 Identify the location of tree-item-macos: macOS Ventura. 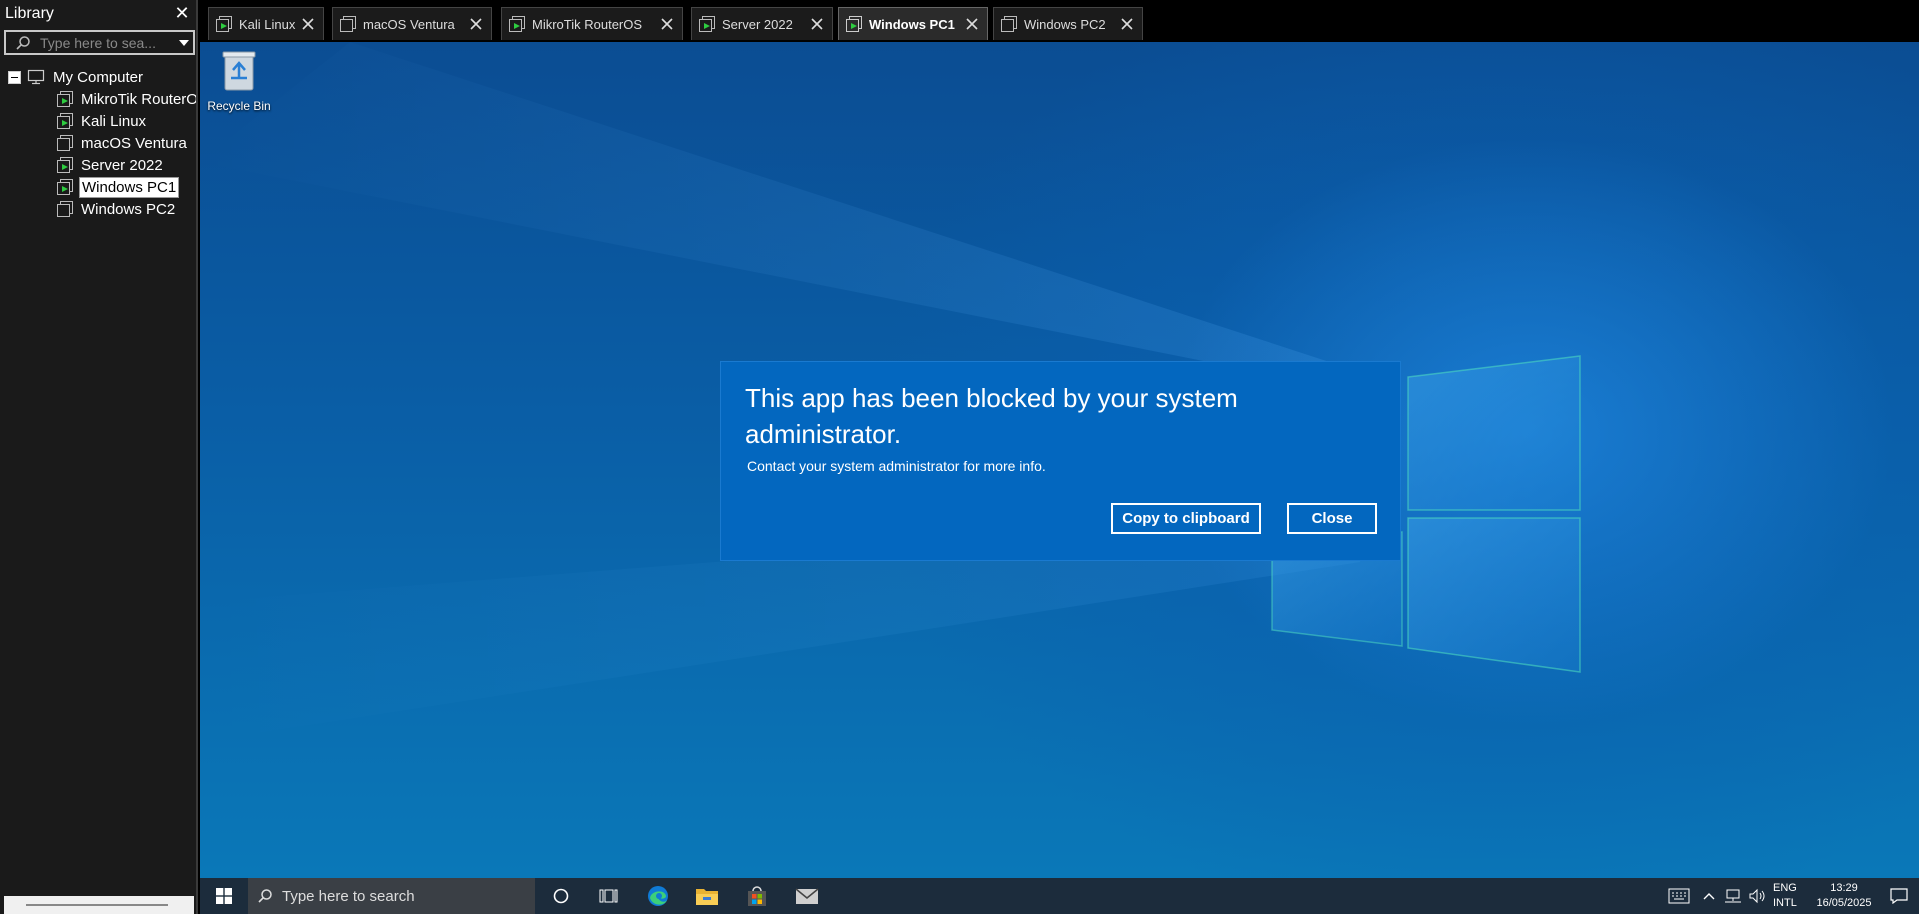
(102, 143).